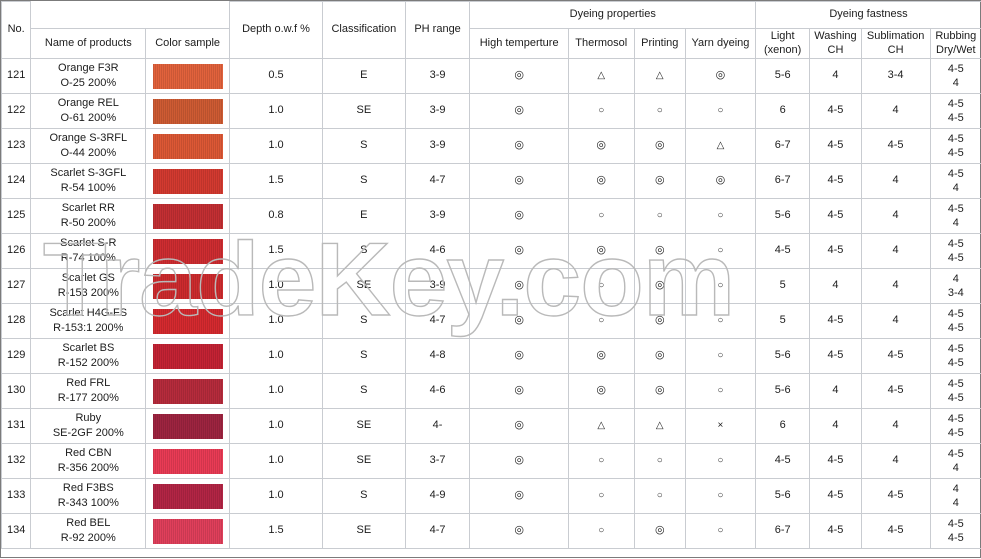 Image resolution: width=981 pixels, height=559 pixels. What do you see at coordinates (275, 181) in the screenshot?
I see `cell-depth: 1.5` at bounding box center [275, 181].